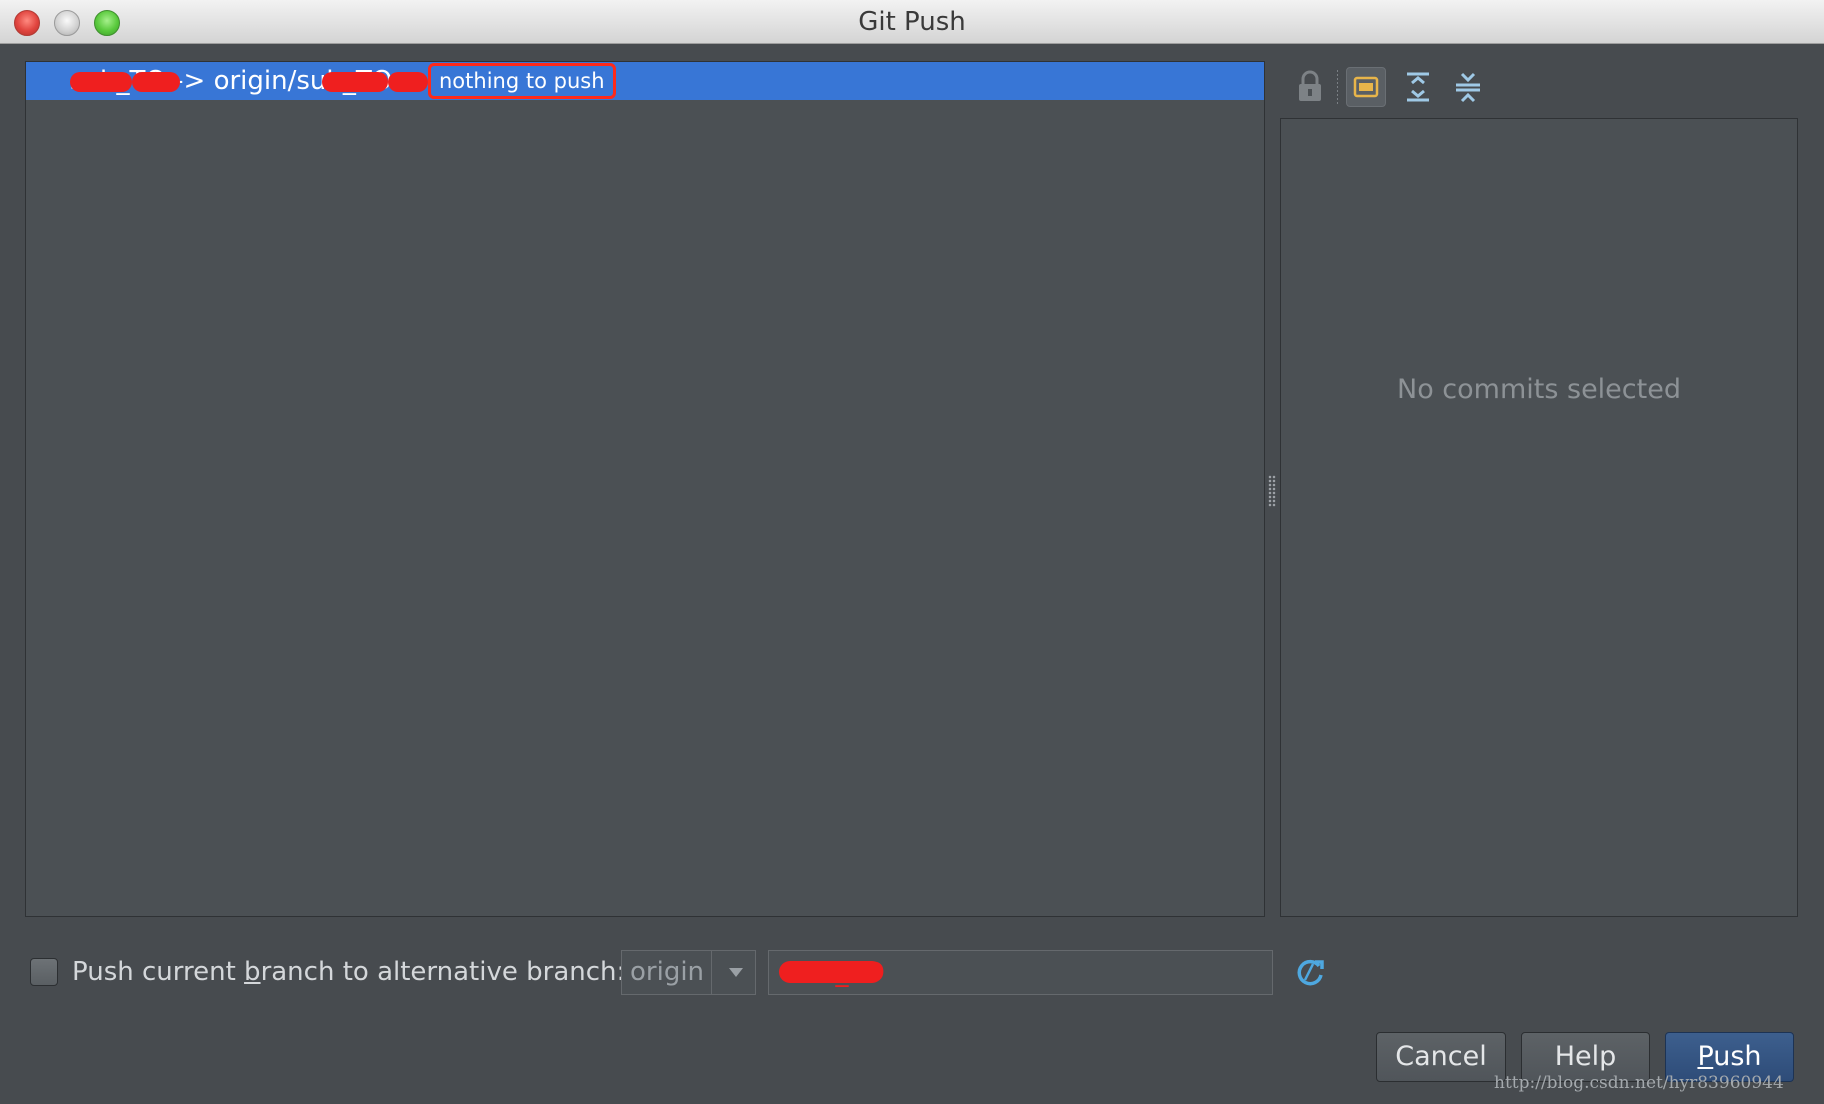  Describe the element at coordinates (1737, 1056) in the screenshot. I see `push-label-rest: ush` at that location.